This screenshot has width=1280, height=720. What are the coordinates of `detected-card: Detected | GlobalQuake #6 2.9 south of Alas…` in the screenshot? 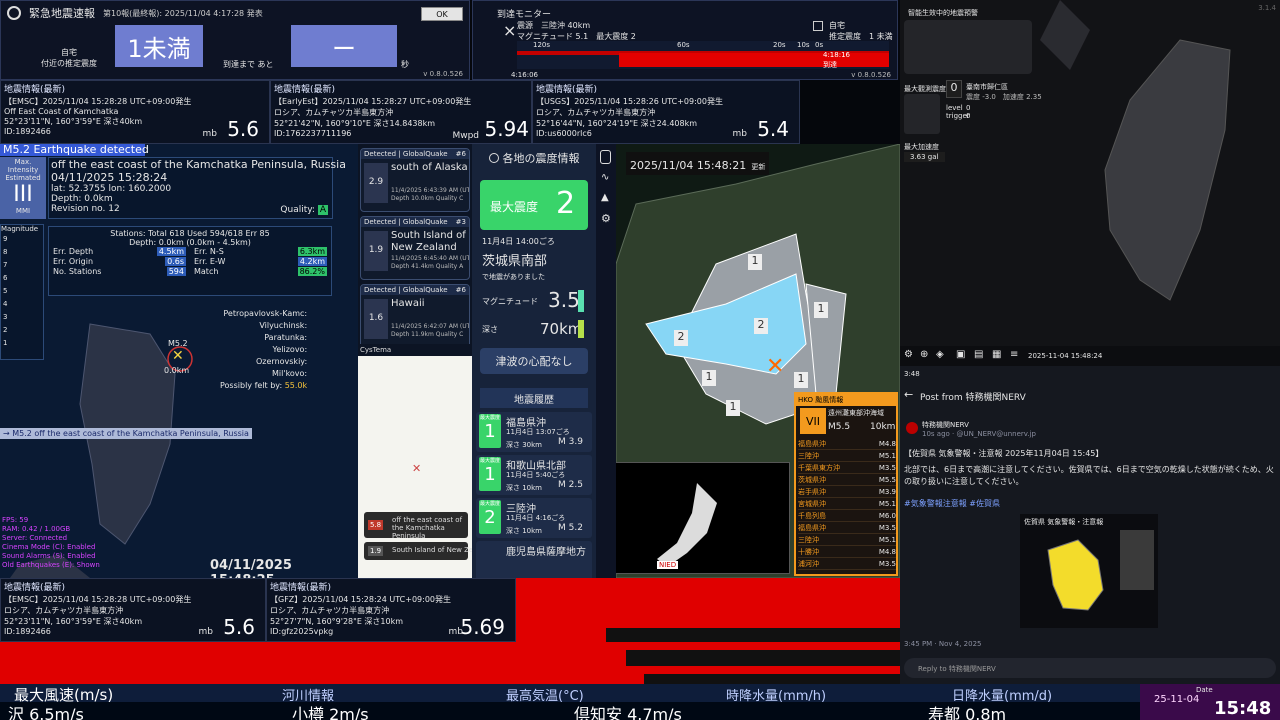 It's located at (415, 180).